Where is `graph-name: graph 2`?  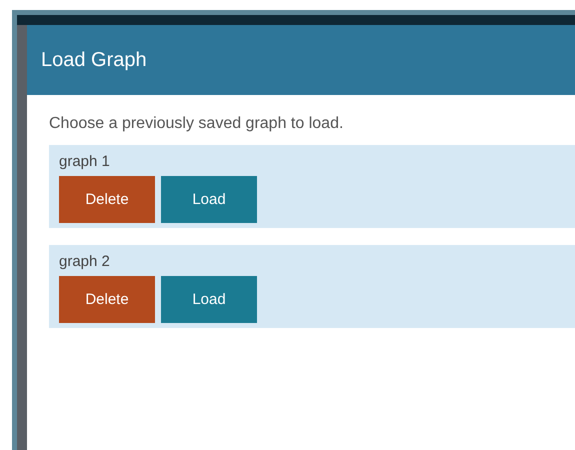
graph-name: graph 2 is located at coordinates (85, 261).